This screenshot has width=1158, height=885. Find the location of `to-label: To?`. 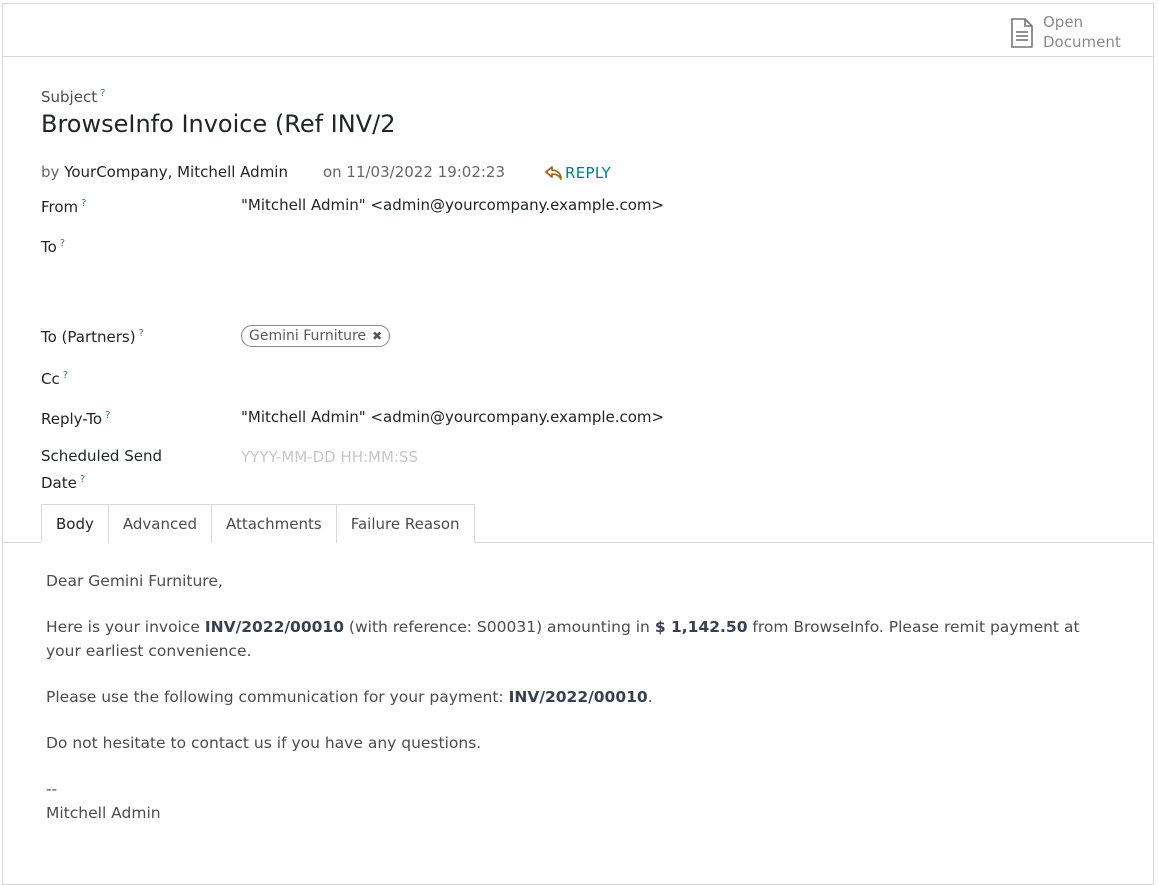

to-label: To? is located at coordinates (53, 245).